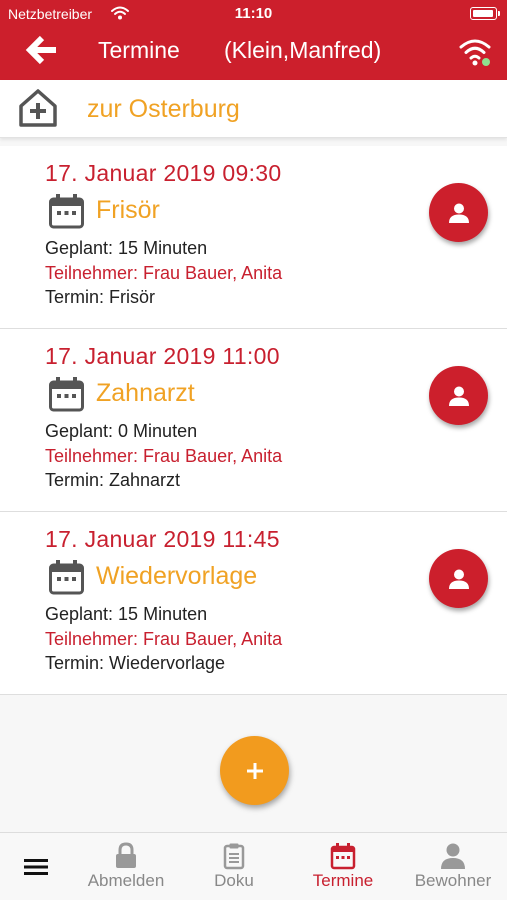  I want to click on tab-bar: Abmelden Doku Termine Bewohner, so click(253, 866).